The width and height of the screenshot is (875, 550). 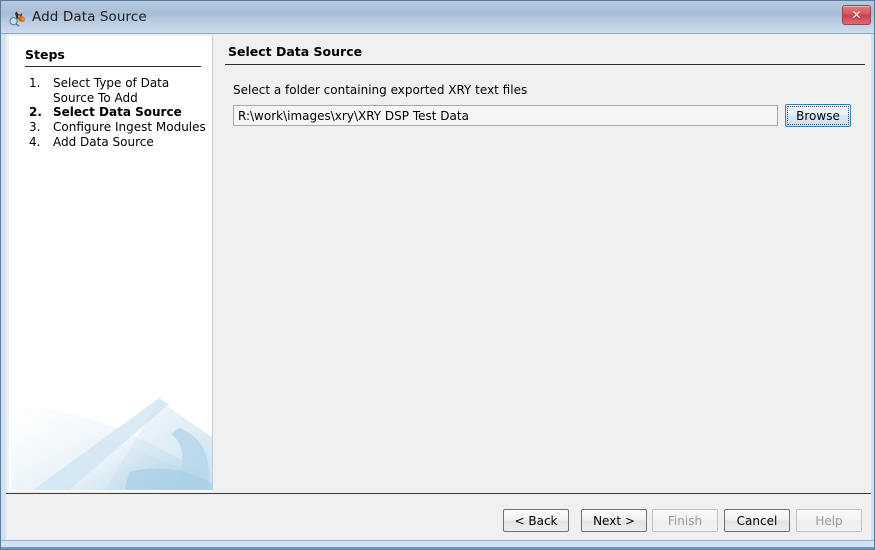 What do you see at coordinates (614, 520) in the screenshot?
I see `next-button: Next >` at bounding box center [614, 520].